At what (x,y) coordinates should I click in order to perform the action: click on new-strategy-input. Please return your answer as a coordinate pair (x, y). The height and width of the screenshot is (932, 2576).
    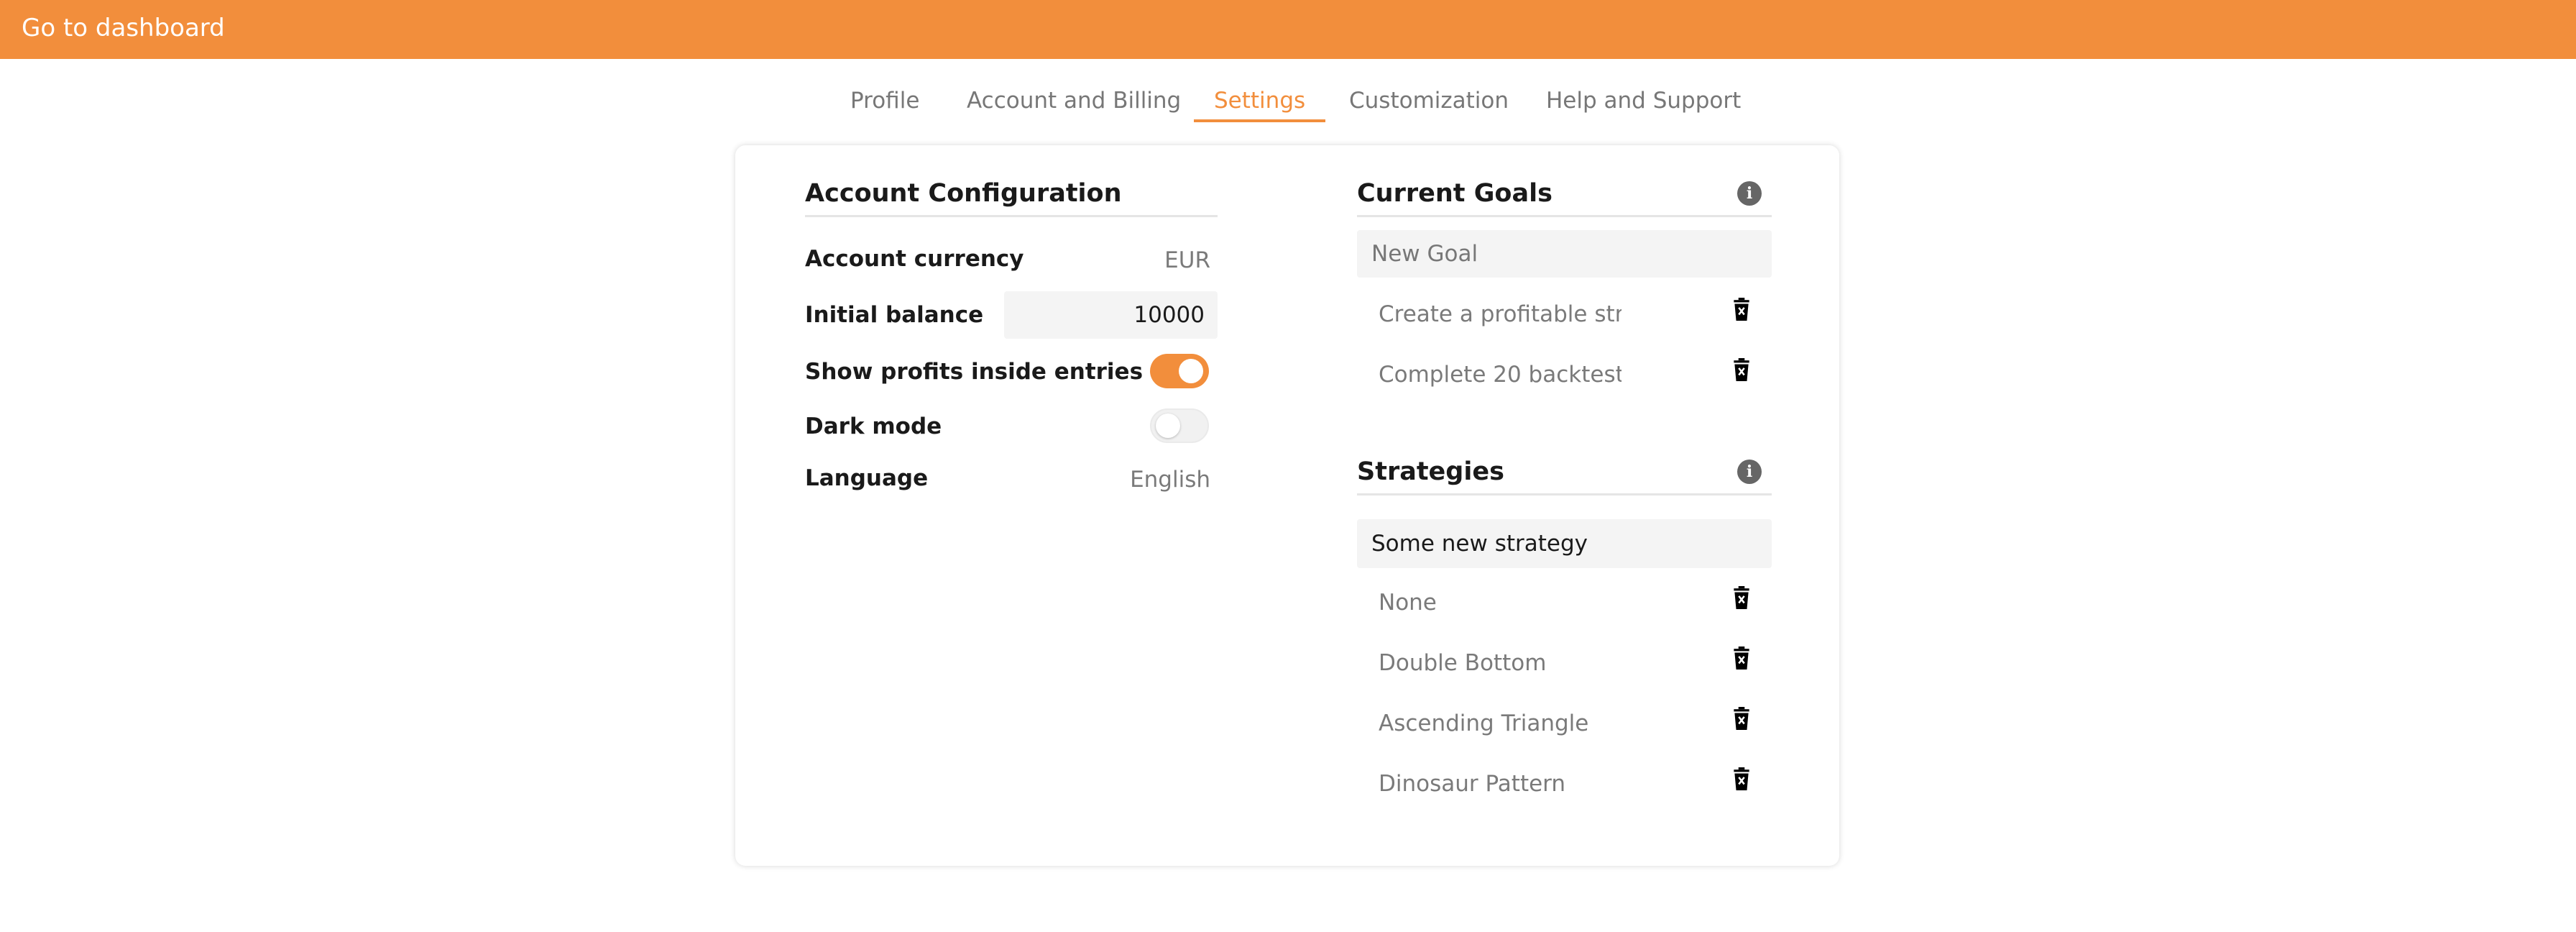
    Looking at the image, I should click on (1564, 543).